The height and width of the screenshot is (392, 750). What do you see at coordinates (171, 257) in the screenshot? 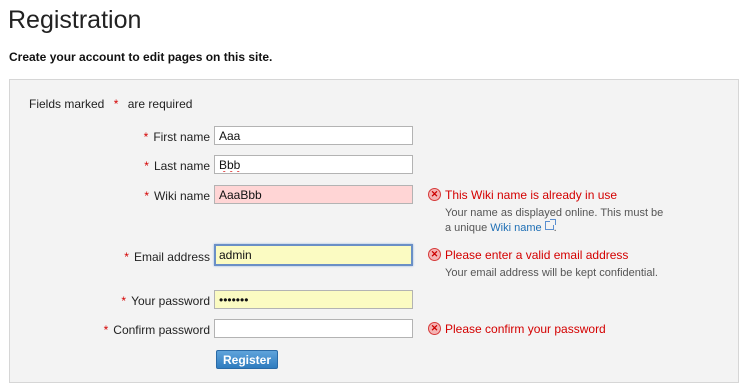
I see `email-label-text: Email address` at bounding box center [171, 257].